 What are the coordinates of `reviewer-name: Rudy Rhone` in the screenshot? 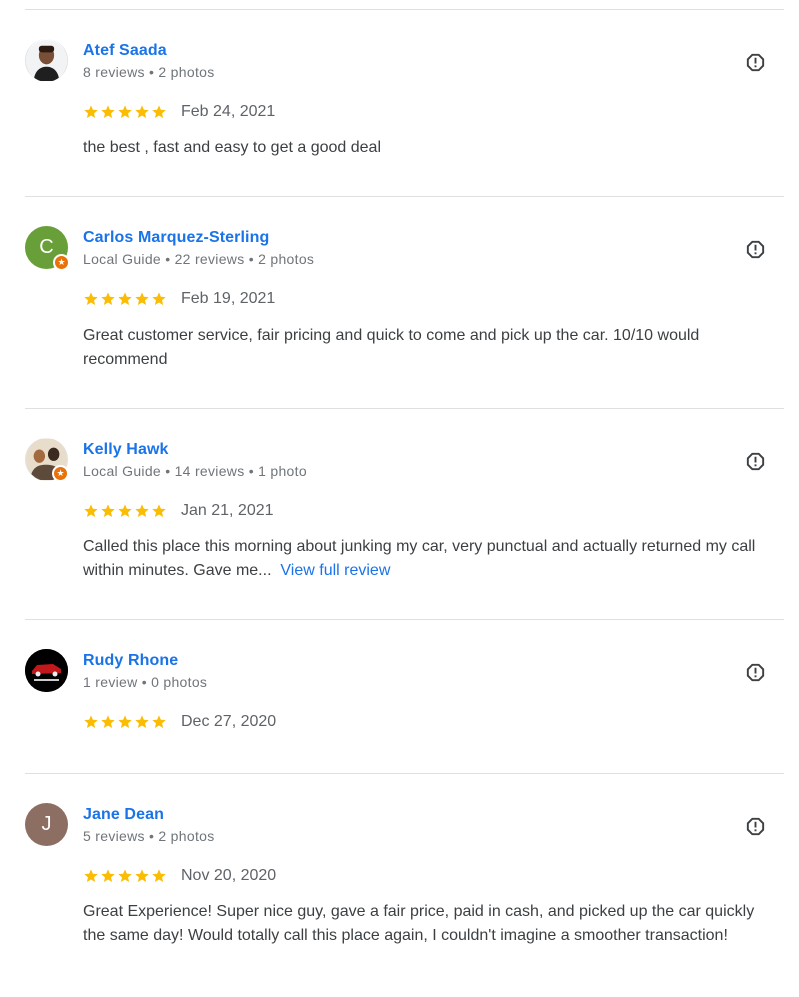 It's located at (130, 661).